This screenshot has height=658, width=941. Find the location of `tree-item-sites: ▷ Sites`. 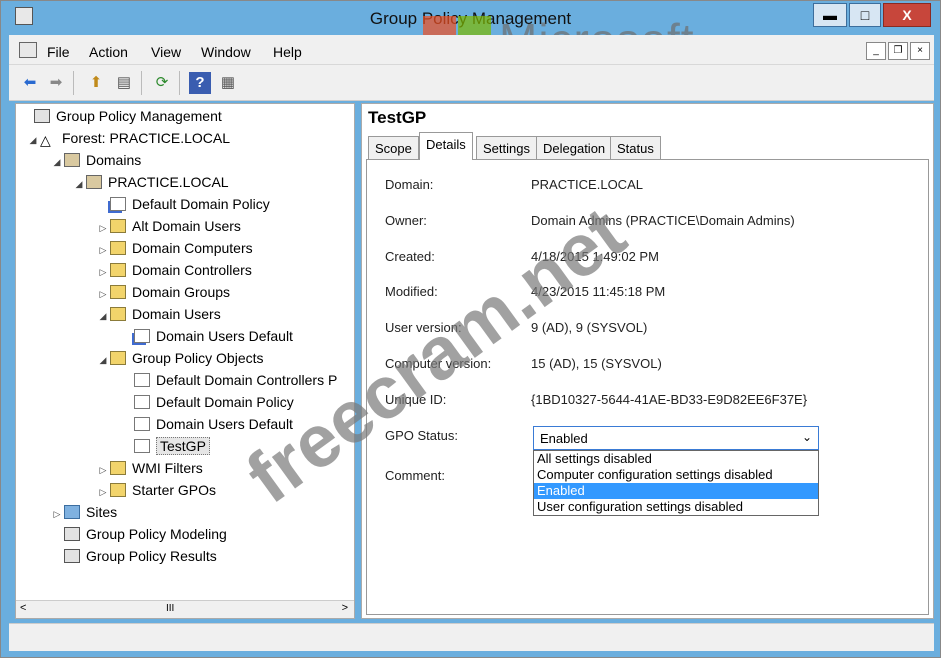

tree-item-sites: ▷ Sites is located at coordinates (84, 513).